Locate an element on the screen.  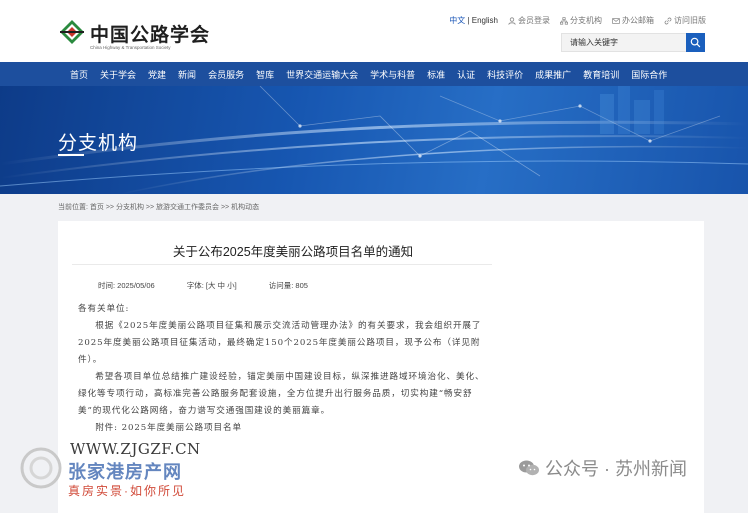
view-count: 访问量: 805 is located at coordinates (288, 285).